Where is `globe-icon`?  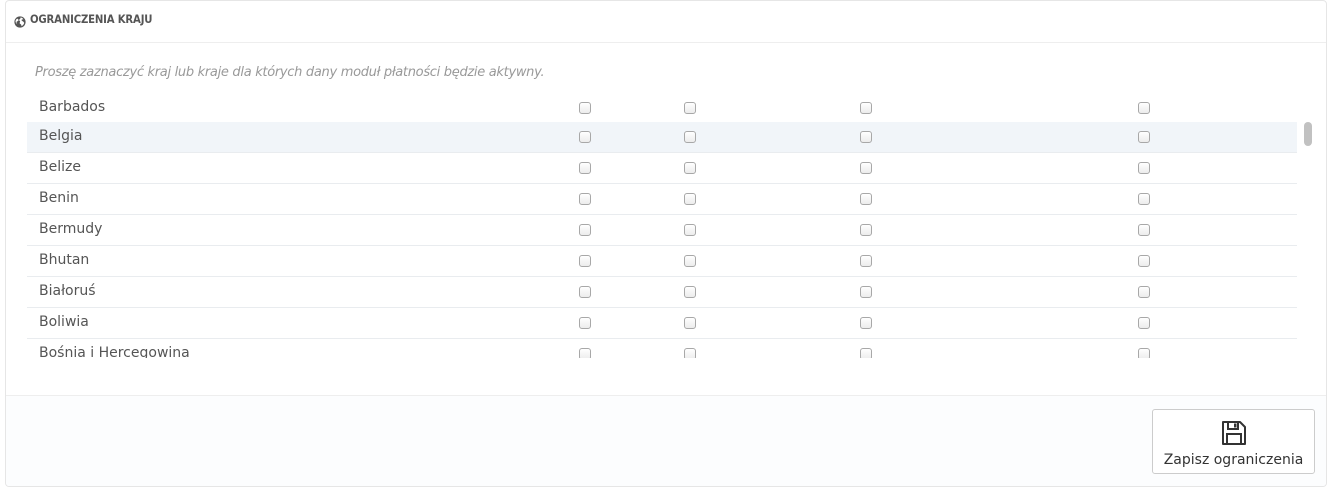
globe-icon is located at coordinates (20, 20).